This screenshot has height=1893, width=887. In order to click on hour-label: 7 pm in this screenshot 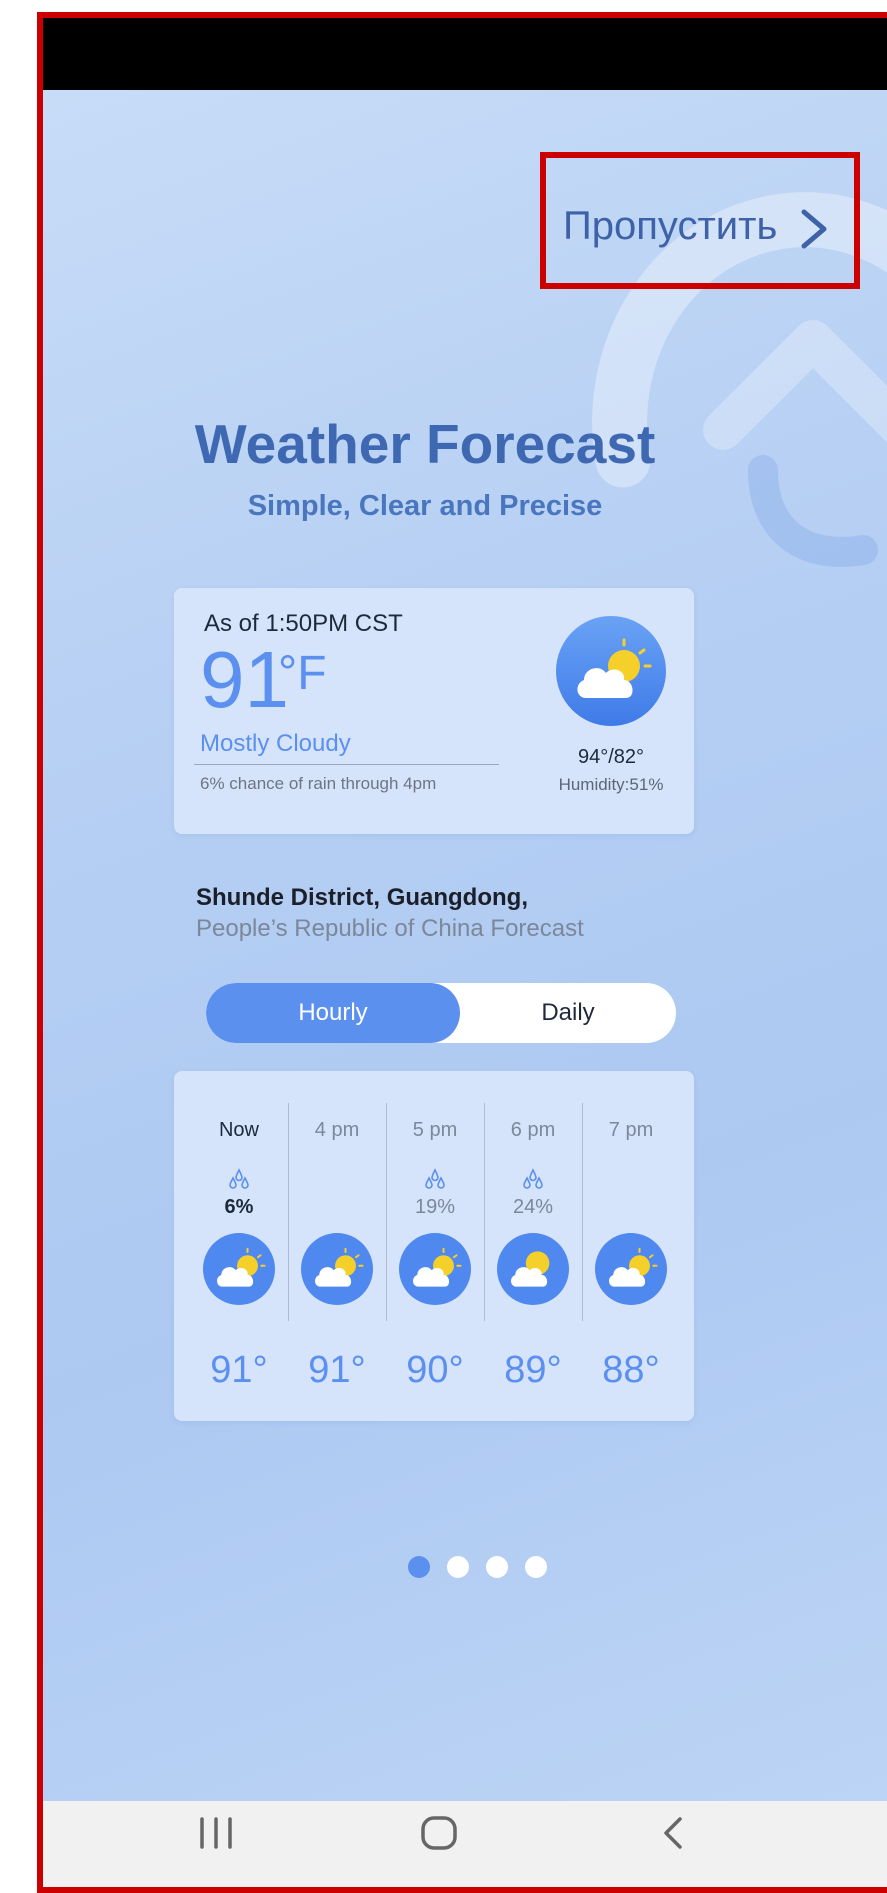, I will do `click(631, 1130)`.